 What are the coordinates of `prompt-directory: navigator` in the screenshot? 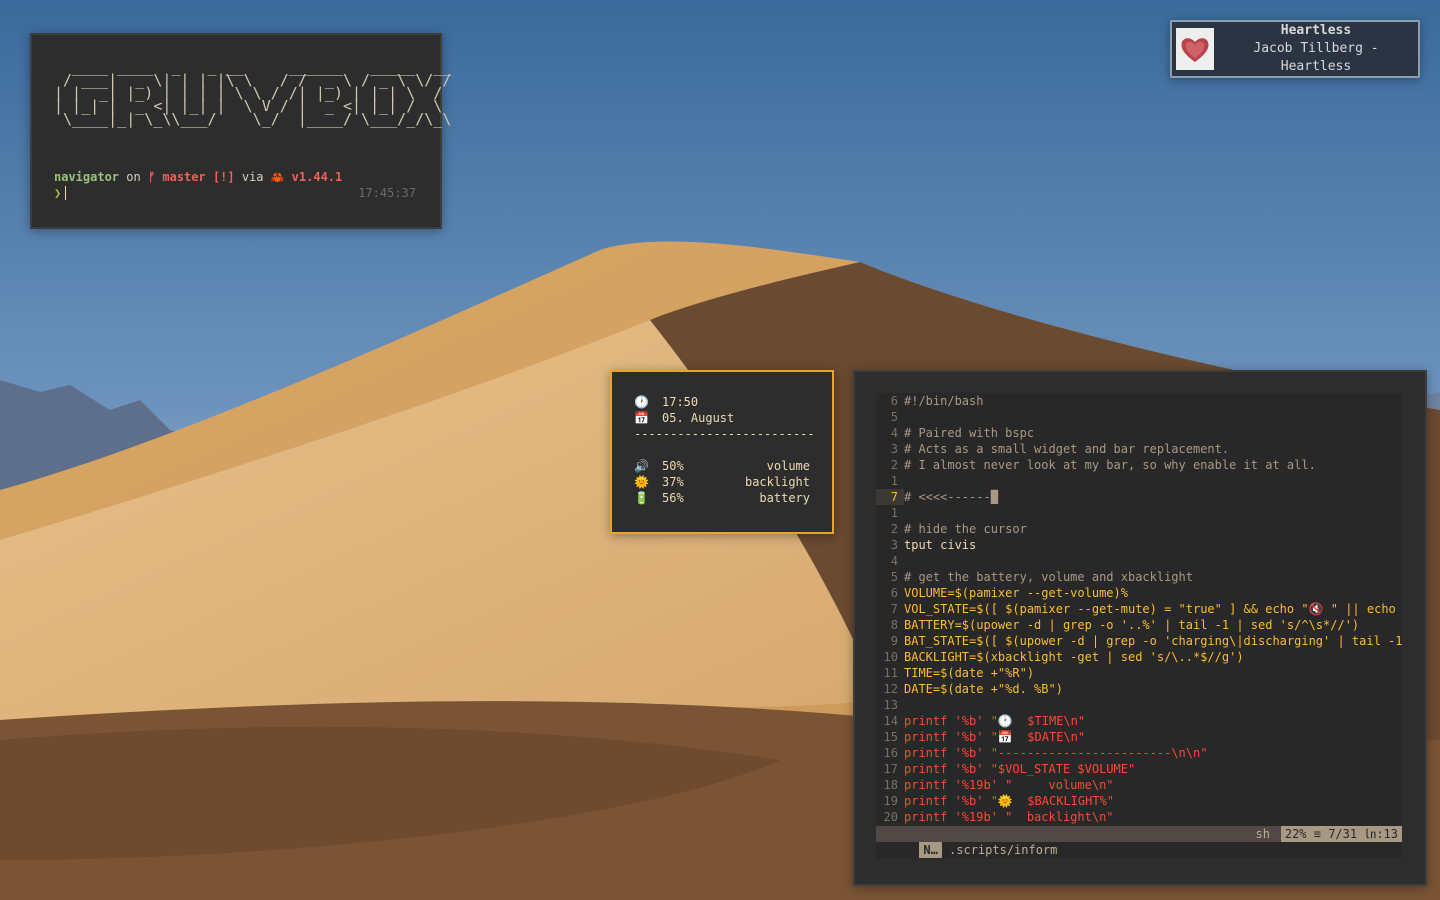 It's located at (87, 177).